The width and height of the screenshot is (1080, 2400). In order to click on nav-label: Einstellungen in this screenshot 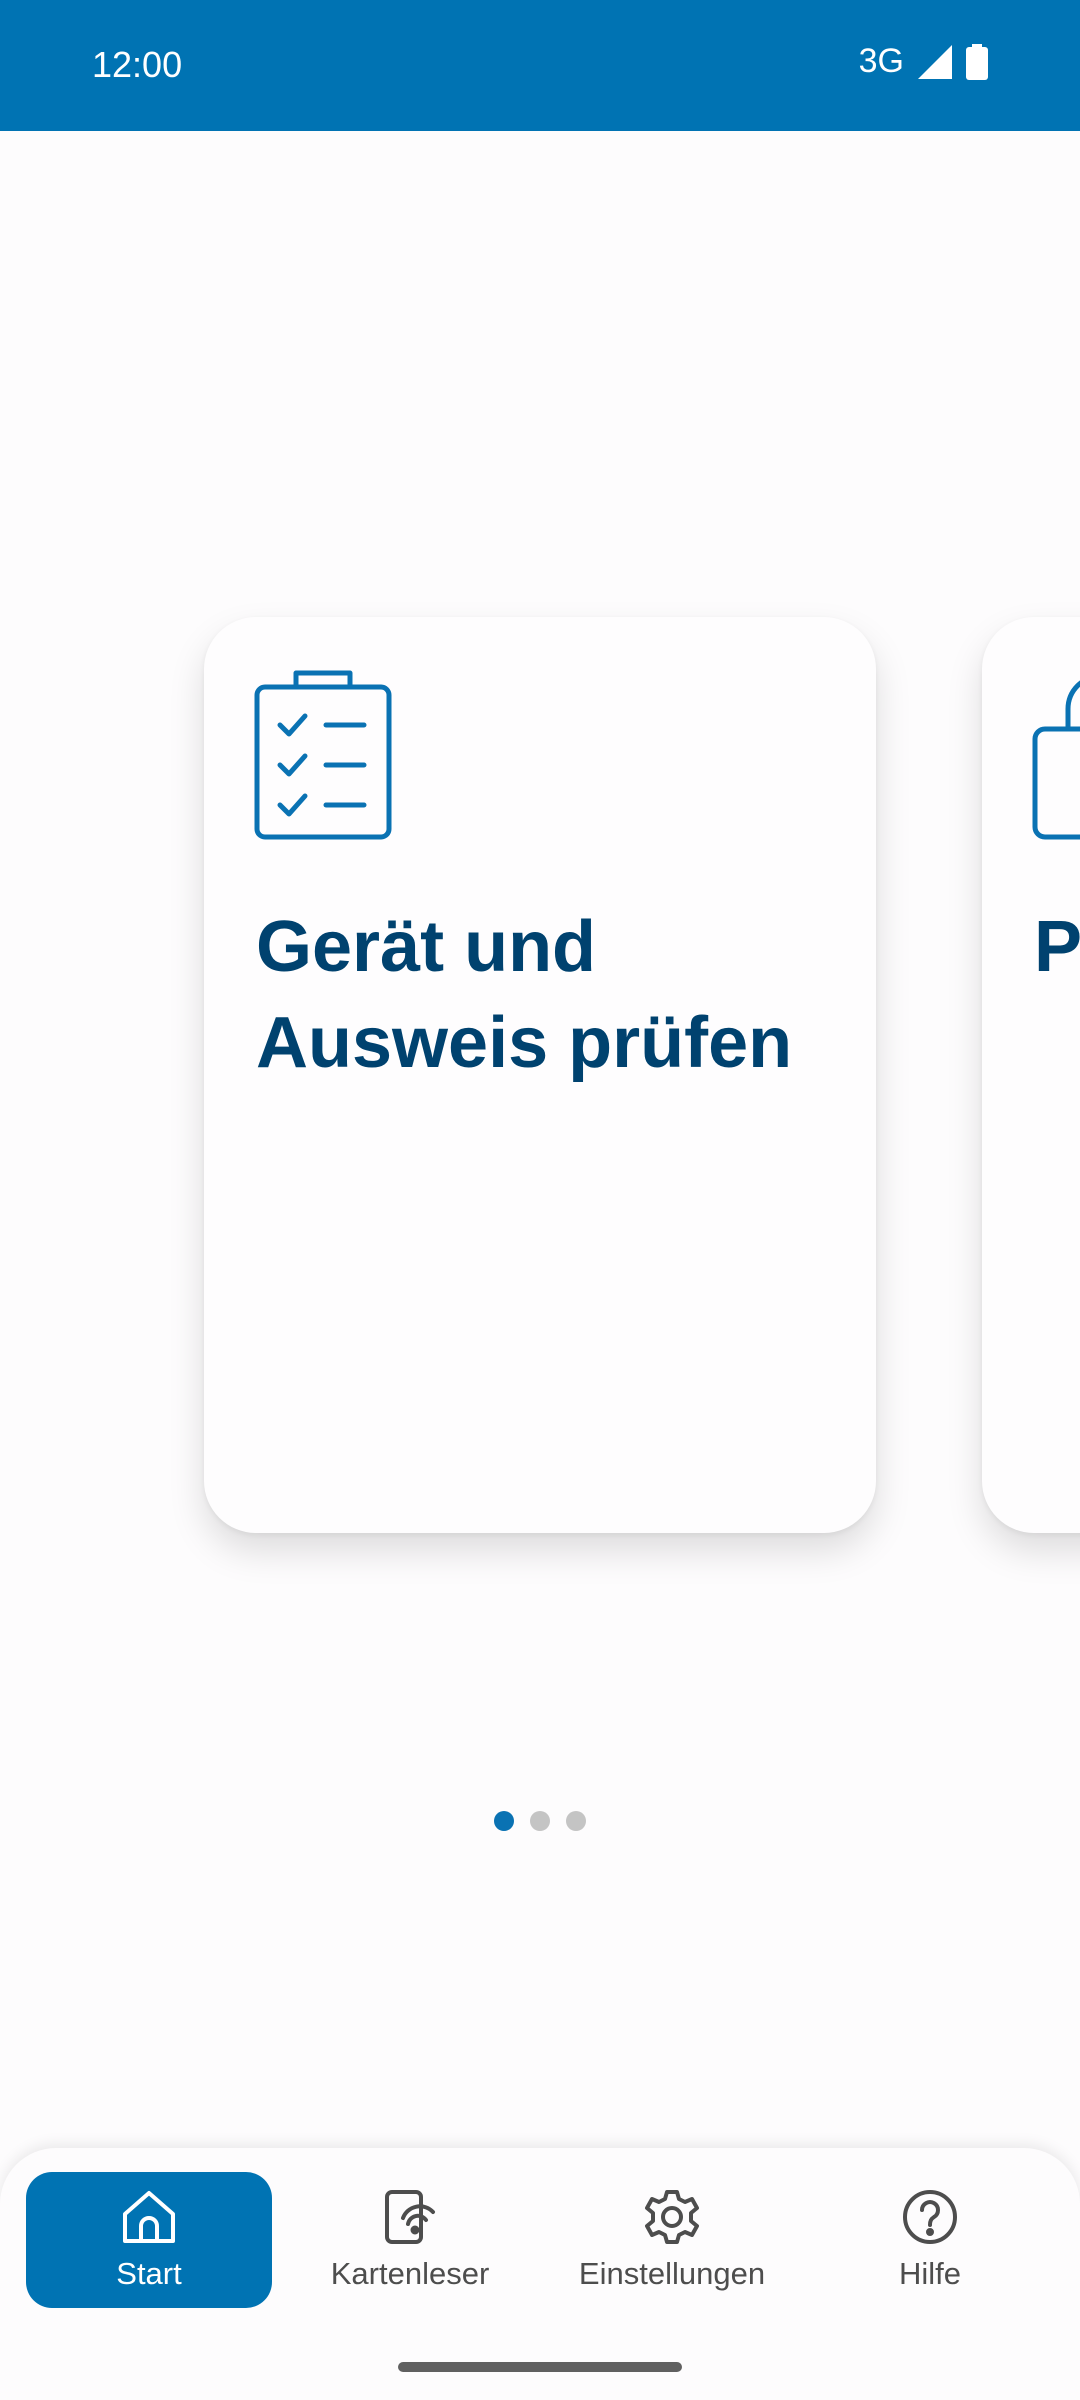, I will do `click(672, 2273)`.